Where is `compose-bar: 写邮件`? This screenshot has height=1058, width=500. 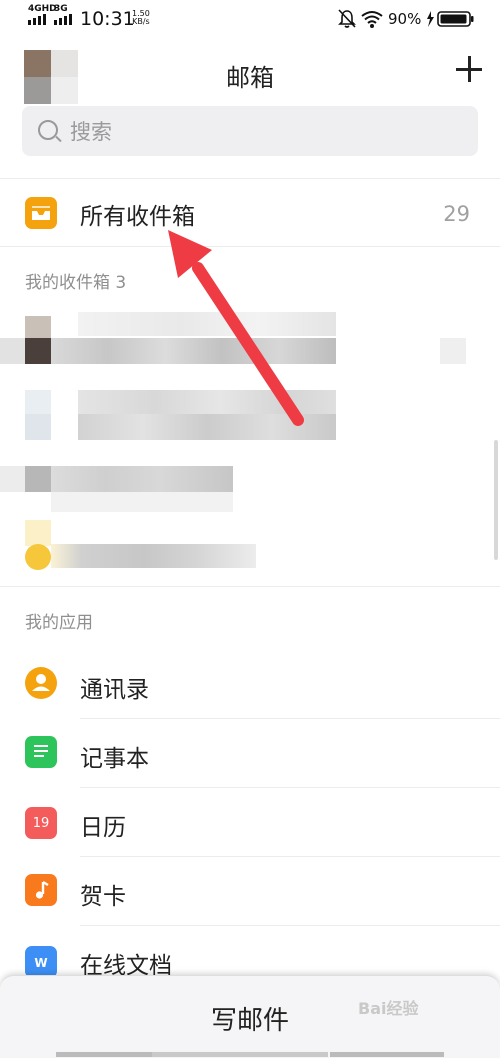 compose-bar: 写邮件 is located at coordinates (250, 1016).